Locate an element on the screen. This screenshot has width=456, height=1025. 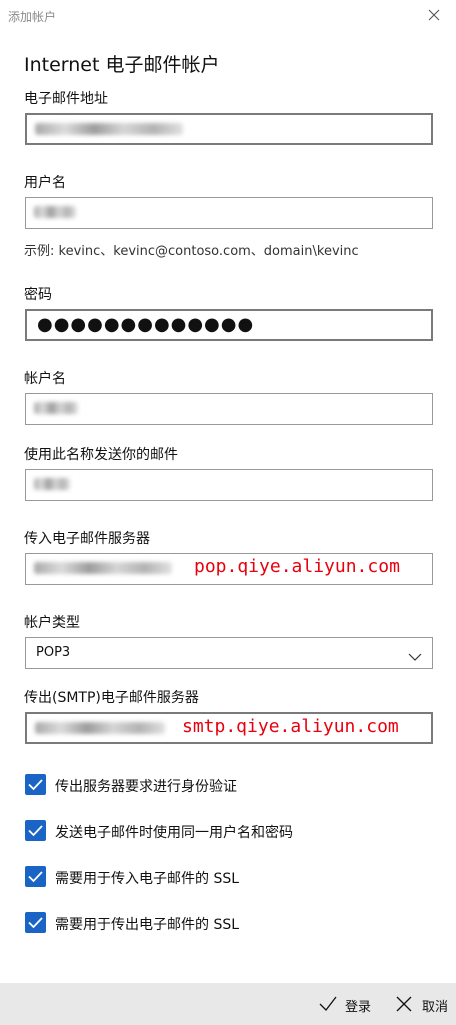
checkbox-label: 需要用于传入电子邮件的 SSL is located at coordinates (147, 879).